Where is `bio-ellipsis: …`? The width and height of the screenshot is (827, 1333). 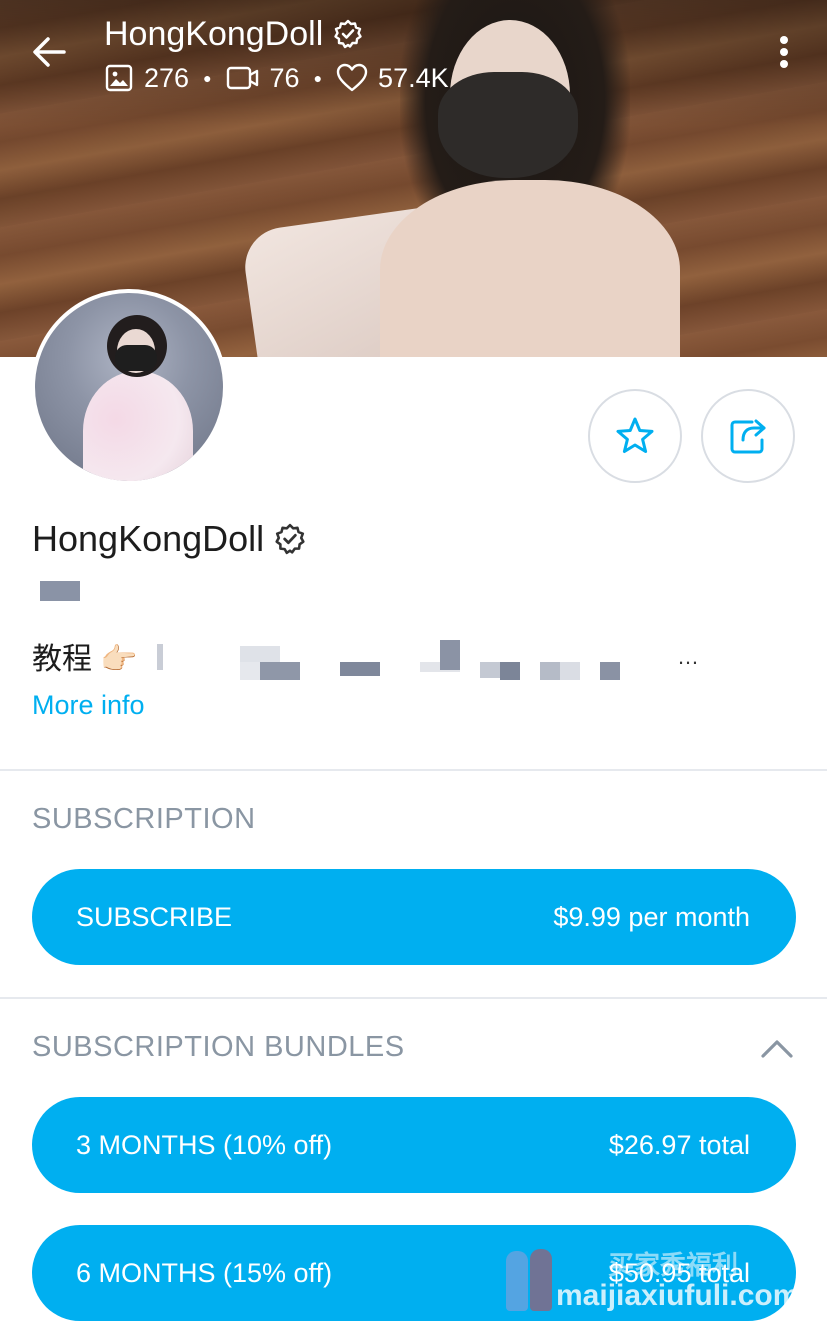
bio-ellipsis: … is located at coordinates (688, 656).